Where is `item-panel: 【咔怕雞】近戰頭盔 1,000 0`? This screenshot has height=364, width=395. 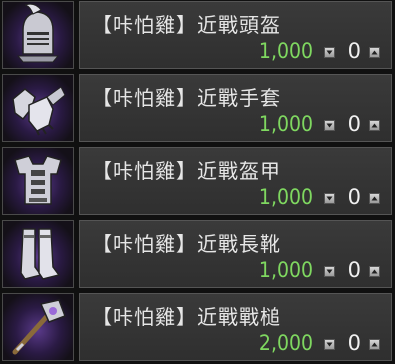 item-panel: 【咔怕雞】近戰頭盔 1,000 0 is located at coordinates (235, 35).